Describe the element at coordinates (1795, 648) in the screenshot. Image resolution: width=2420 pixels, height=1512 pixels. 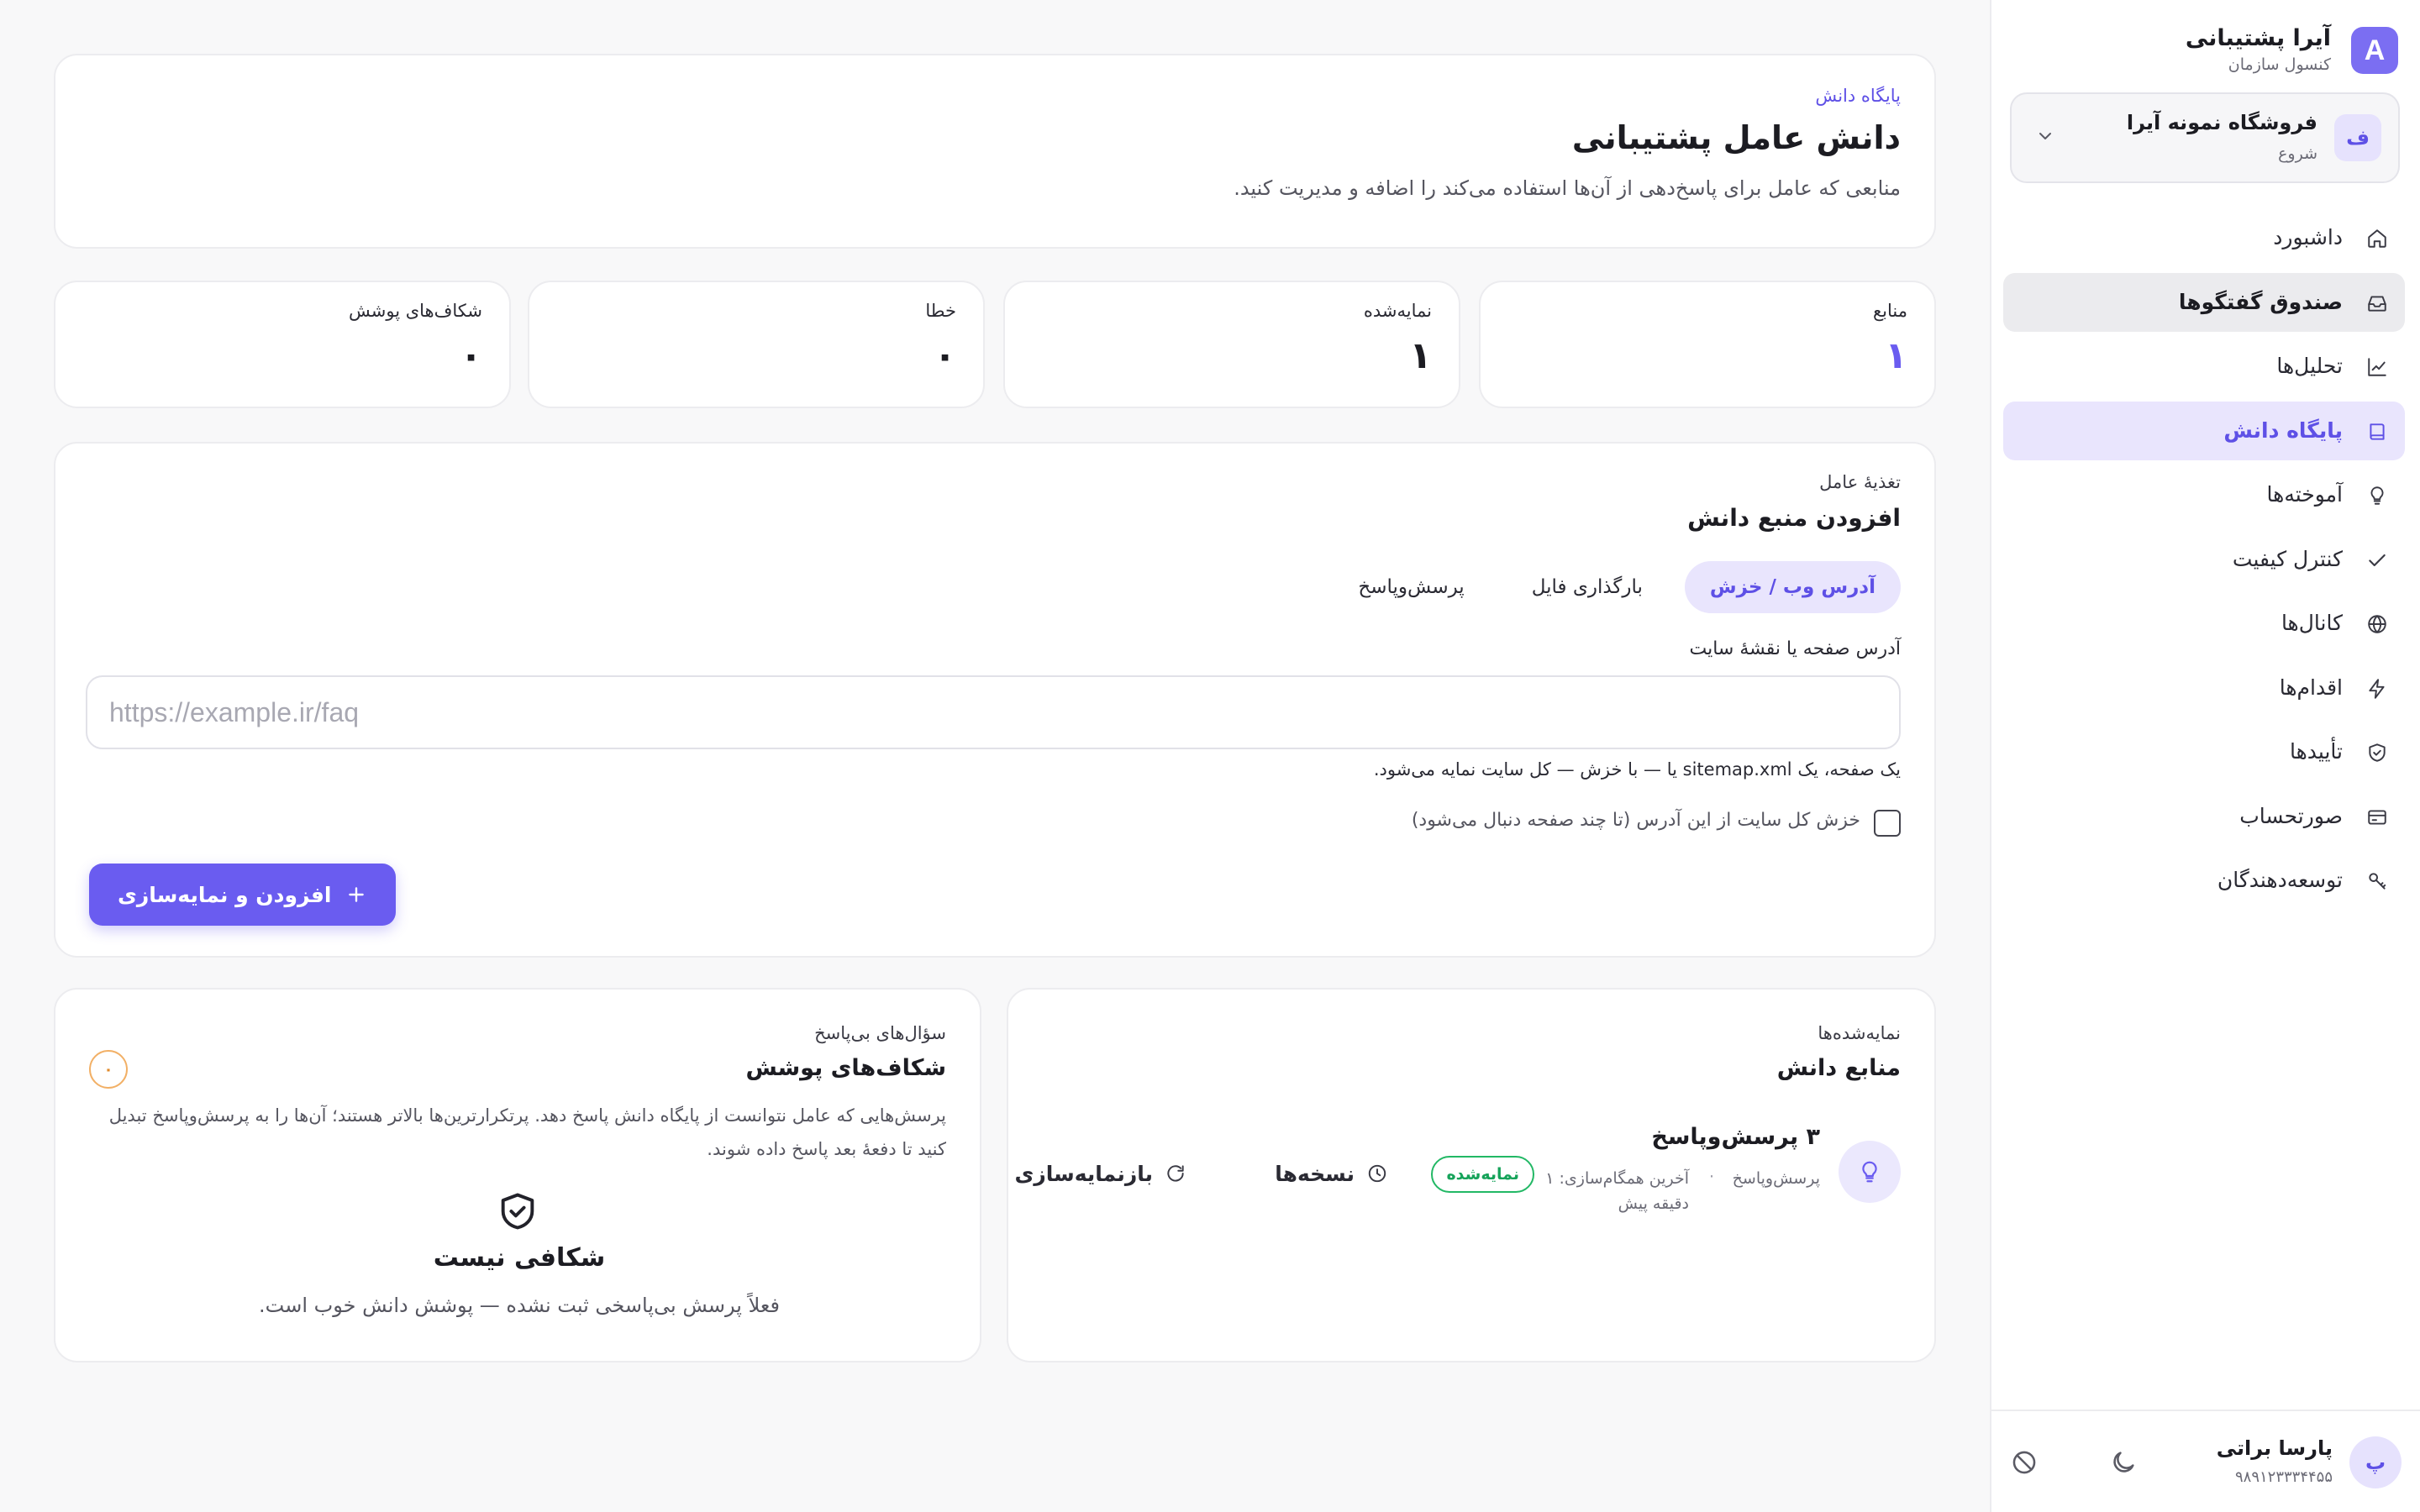
I see `url-field-label: آدرس صفحه یا نقشهٔ سایت` at that location.